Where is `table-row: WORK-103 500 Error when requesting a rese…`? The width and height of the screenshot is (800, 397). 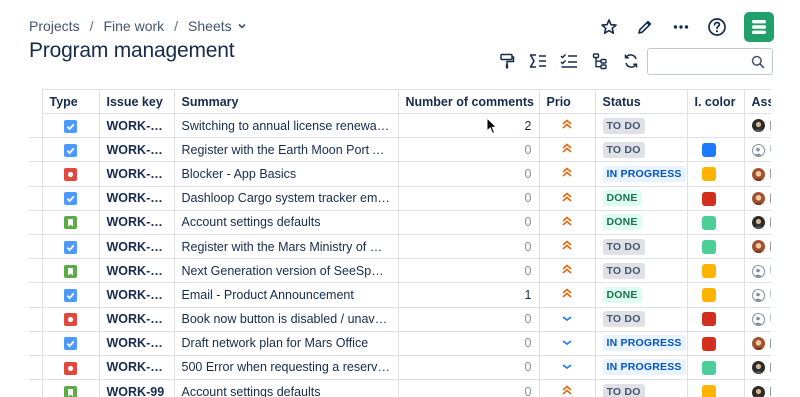
table-row: WORK-103 500 Error when requesting a rese… is located at coordinates (400, 368).